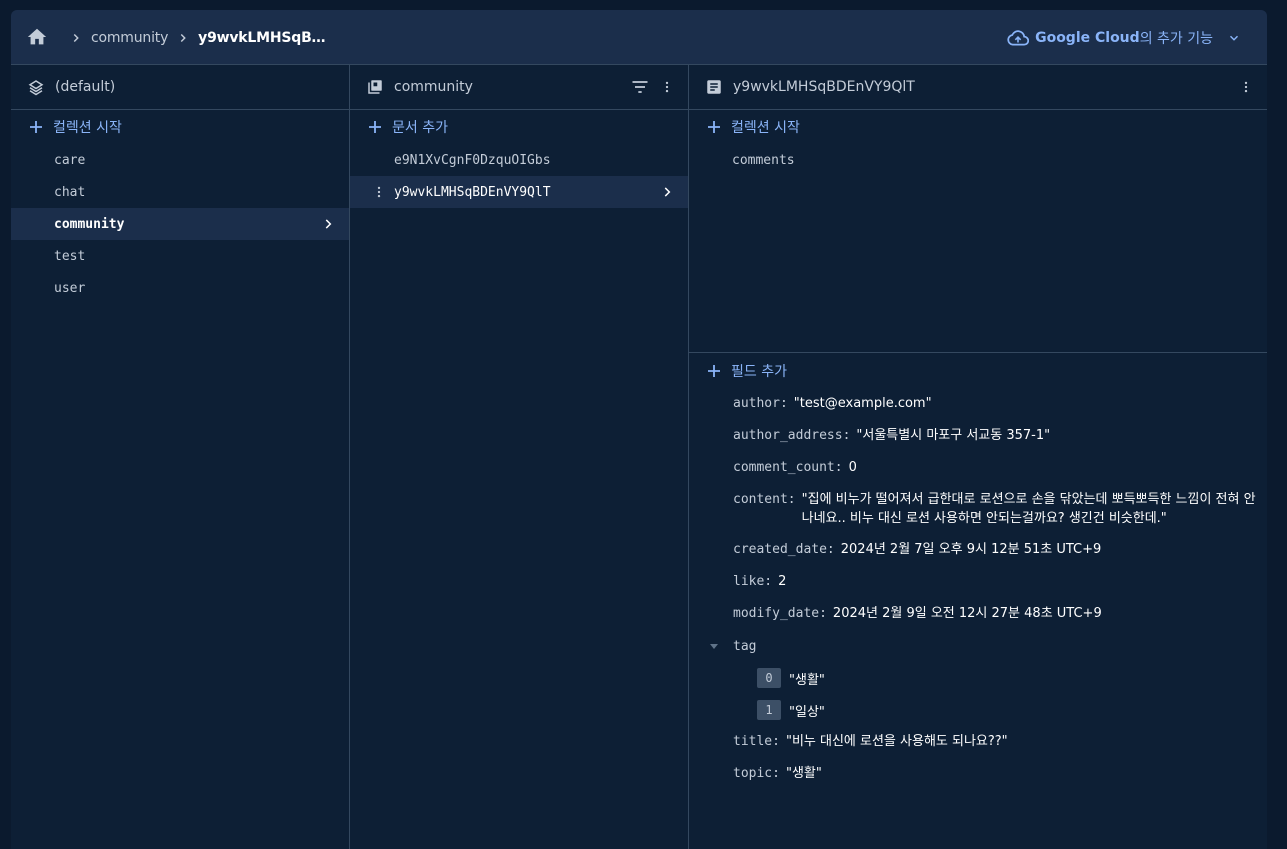 The height and width of the screenshot is (849, 1287). I want to click on document-icon, so click(714, 87).